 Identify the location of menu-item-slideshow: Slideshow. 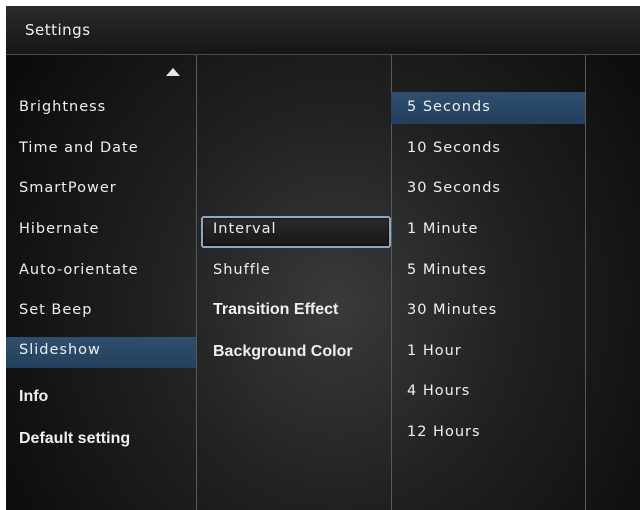
(60, 350).